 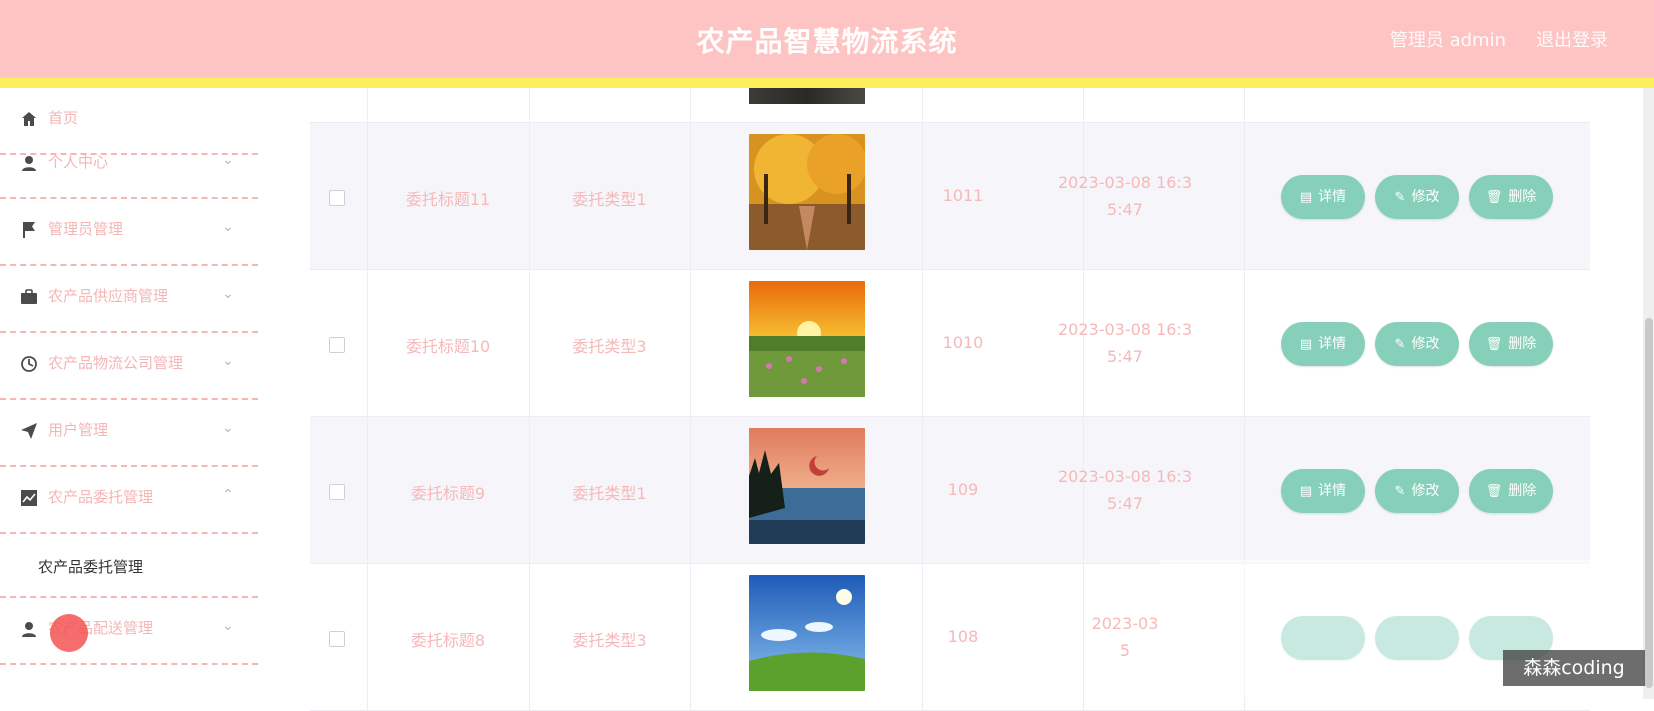 What do you see at coordinates (228, 495) in the screenshot?
I see `chevron-up-icon: ⌃` at bounding box center [228, 495].